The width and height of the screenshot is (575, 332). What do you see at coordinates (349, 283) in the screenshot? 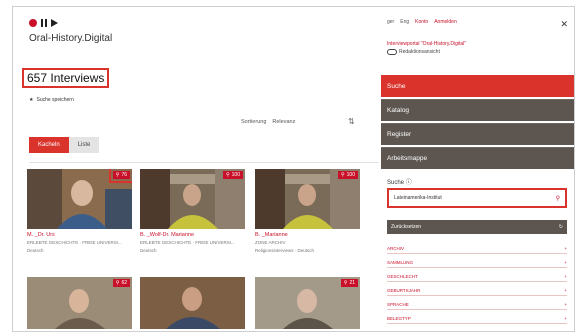
I see `match-badge: ⚲ 21` at bounding box center [349, 283].